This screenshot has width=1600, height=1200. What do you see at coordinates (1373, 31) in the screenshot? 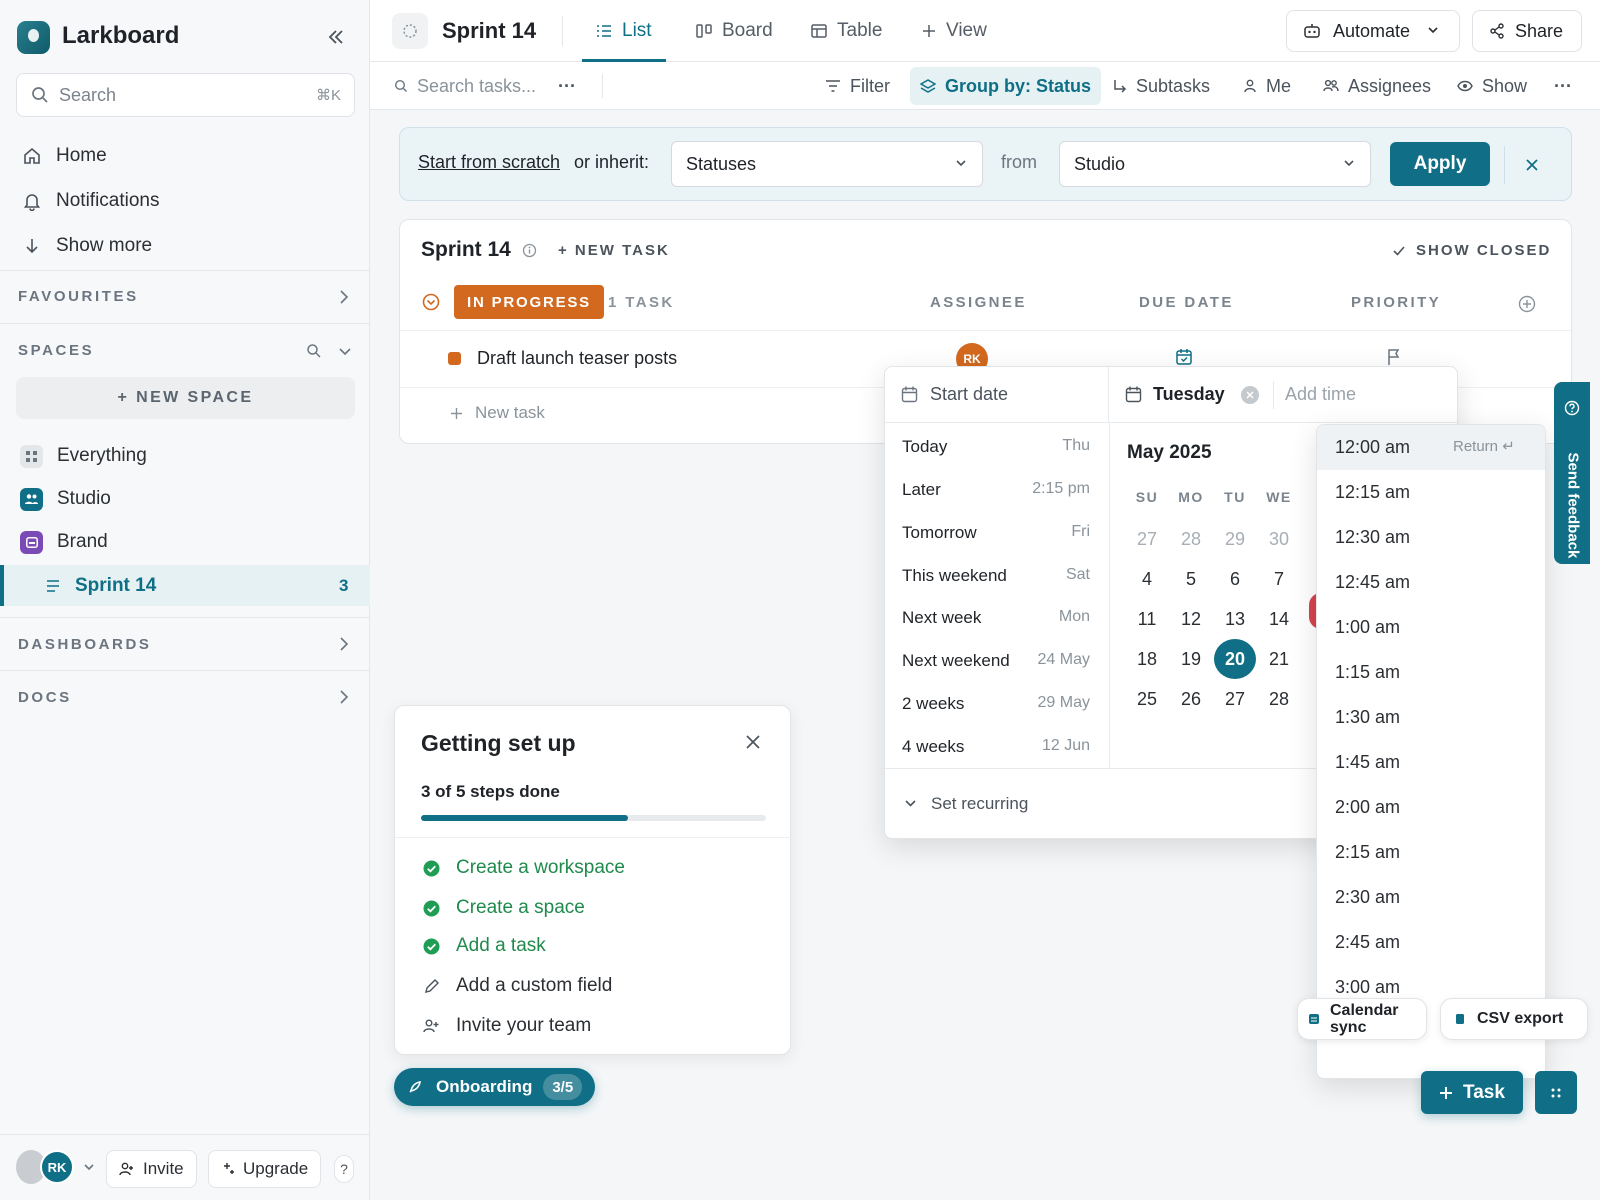
I see `automate-button: Automate` at bounding box center [1373, 31].